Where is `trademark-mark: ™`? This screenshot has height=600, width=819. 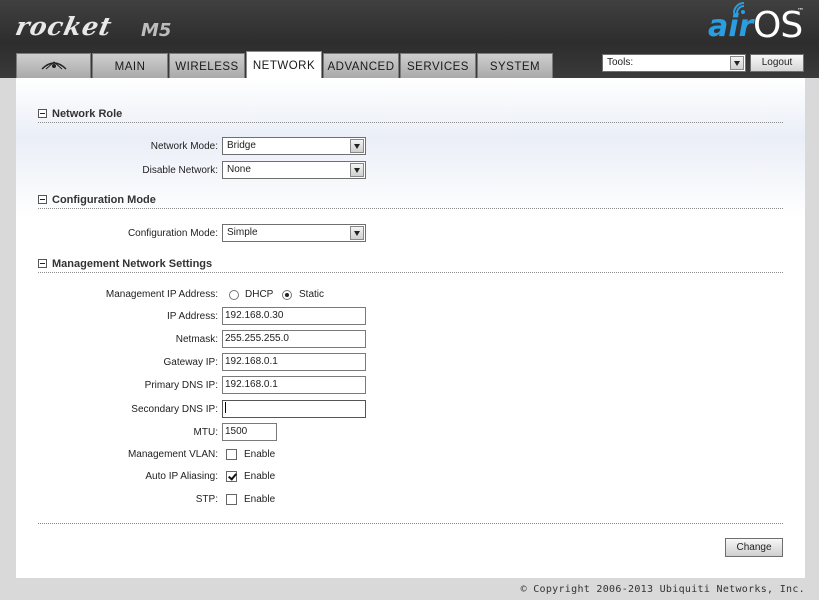 trademark-mark: ™ is located at coordinates (800, 11).